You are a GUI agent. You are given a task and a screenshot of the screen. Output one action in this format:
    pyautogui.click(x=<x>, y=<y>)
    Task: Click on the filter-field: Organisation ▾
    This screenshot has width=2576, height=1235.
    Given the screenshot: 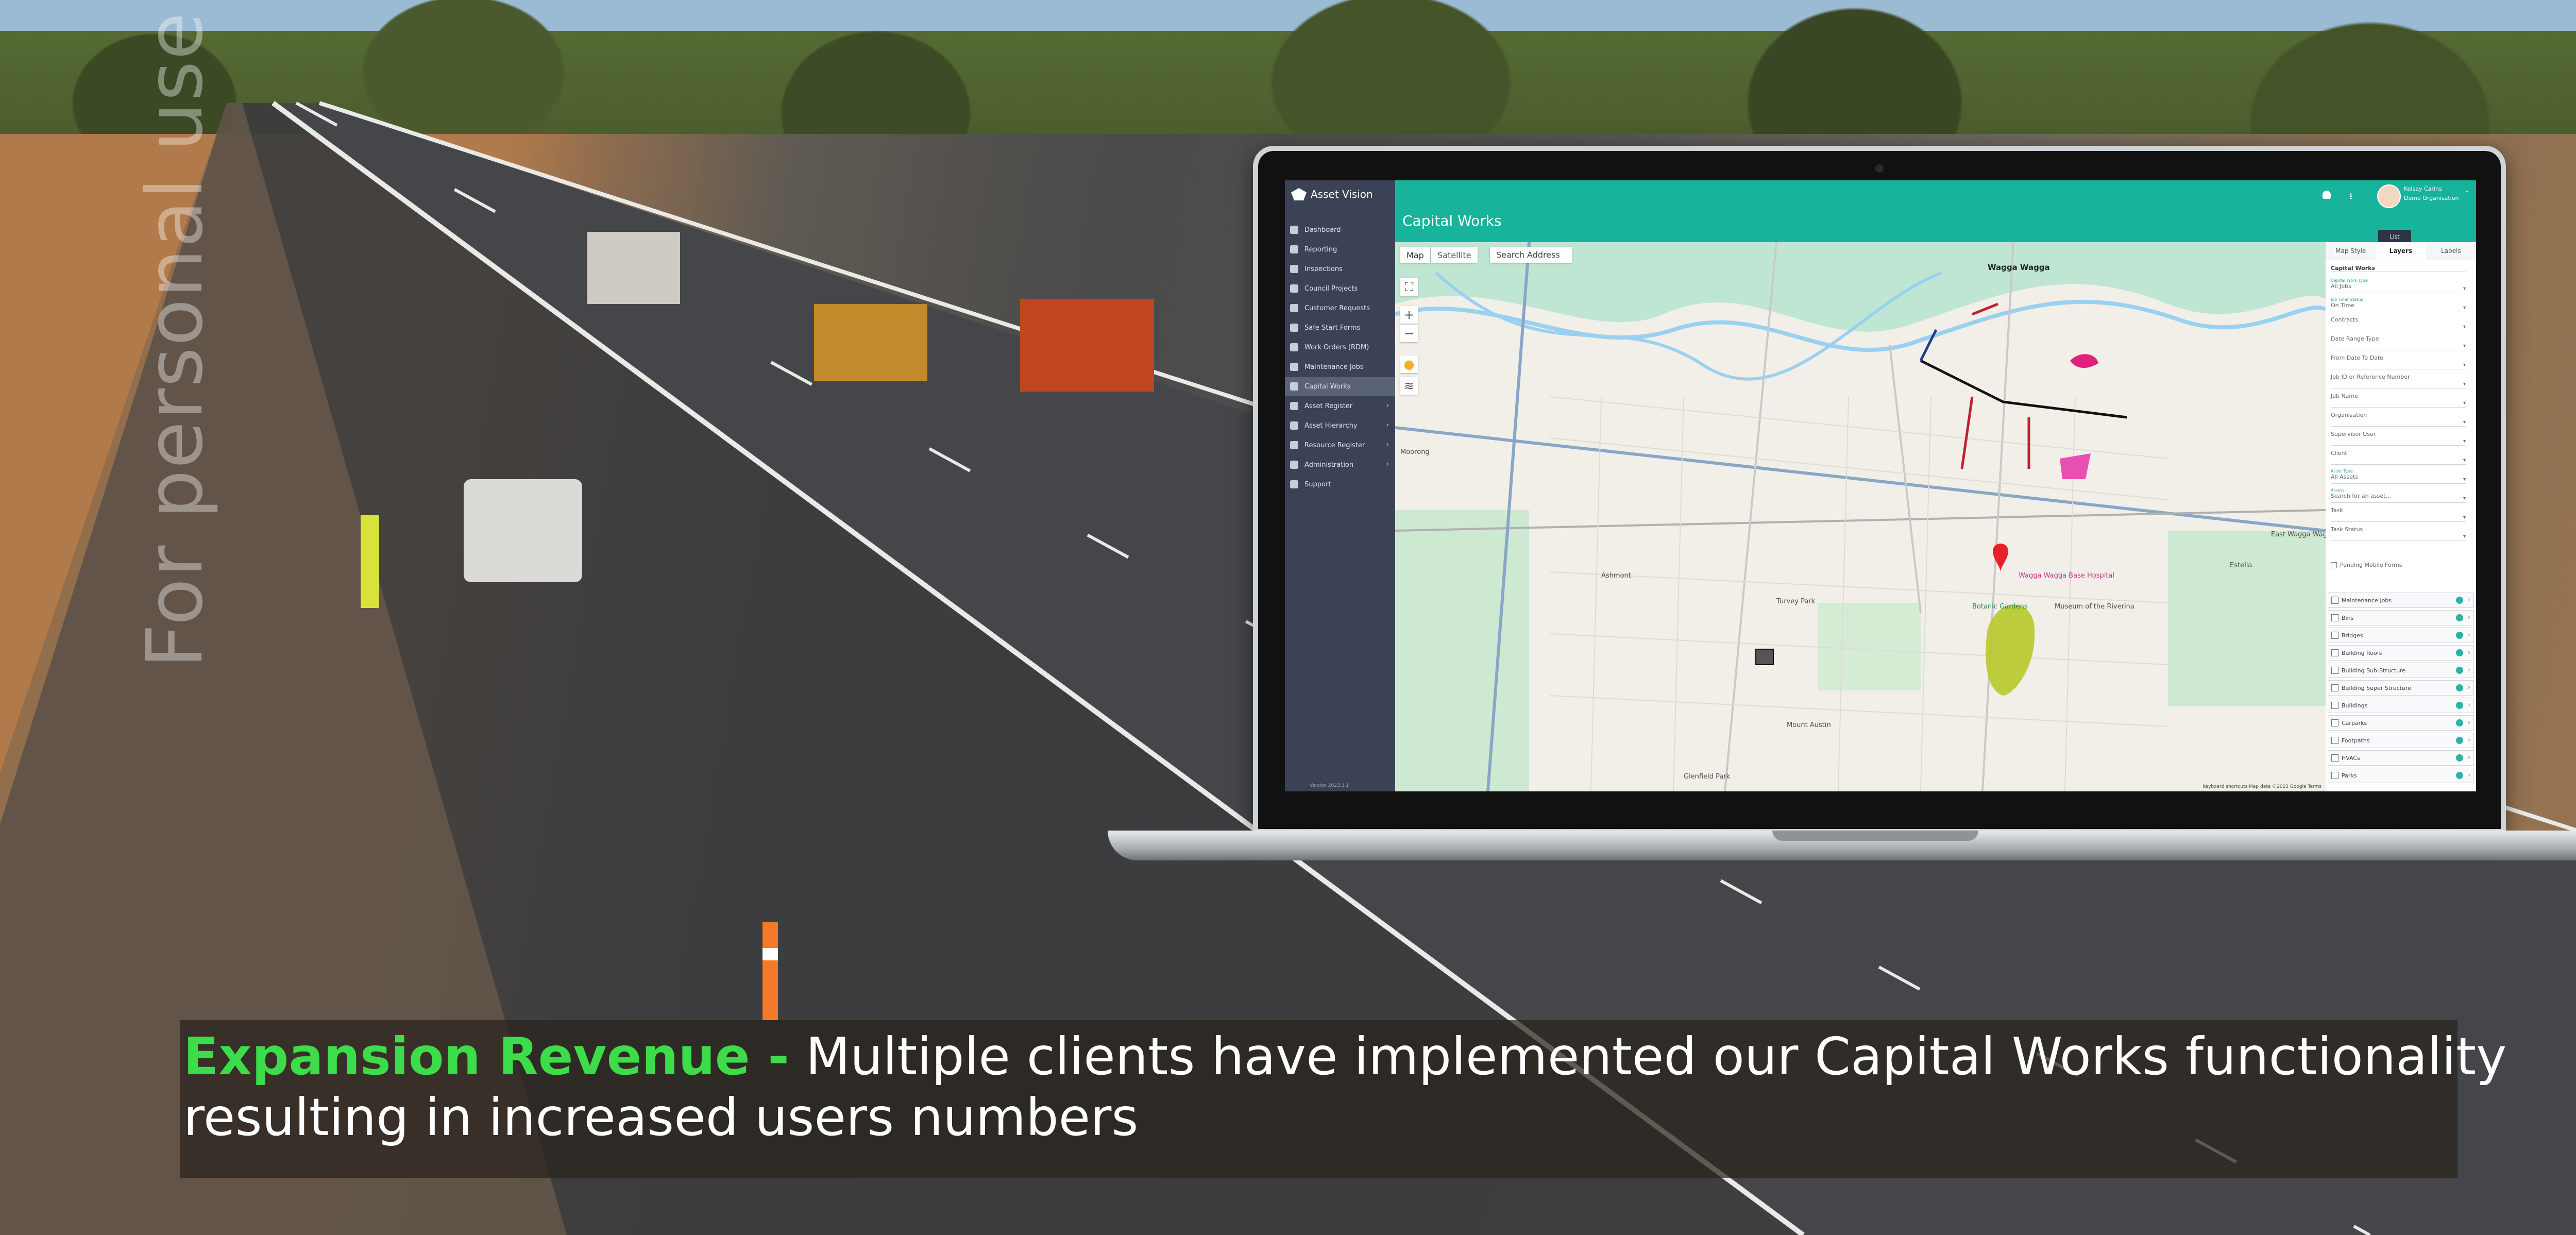 What is the action you would take?
    pyautogui.click(x=2398, y=419)
    